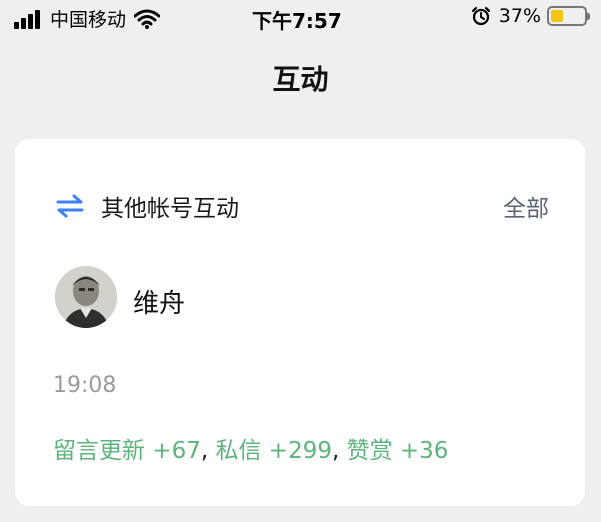  I want to click on messages-stat: 私信 +299, so click(273, 451).